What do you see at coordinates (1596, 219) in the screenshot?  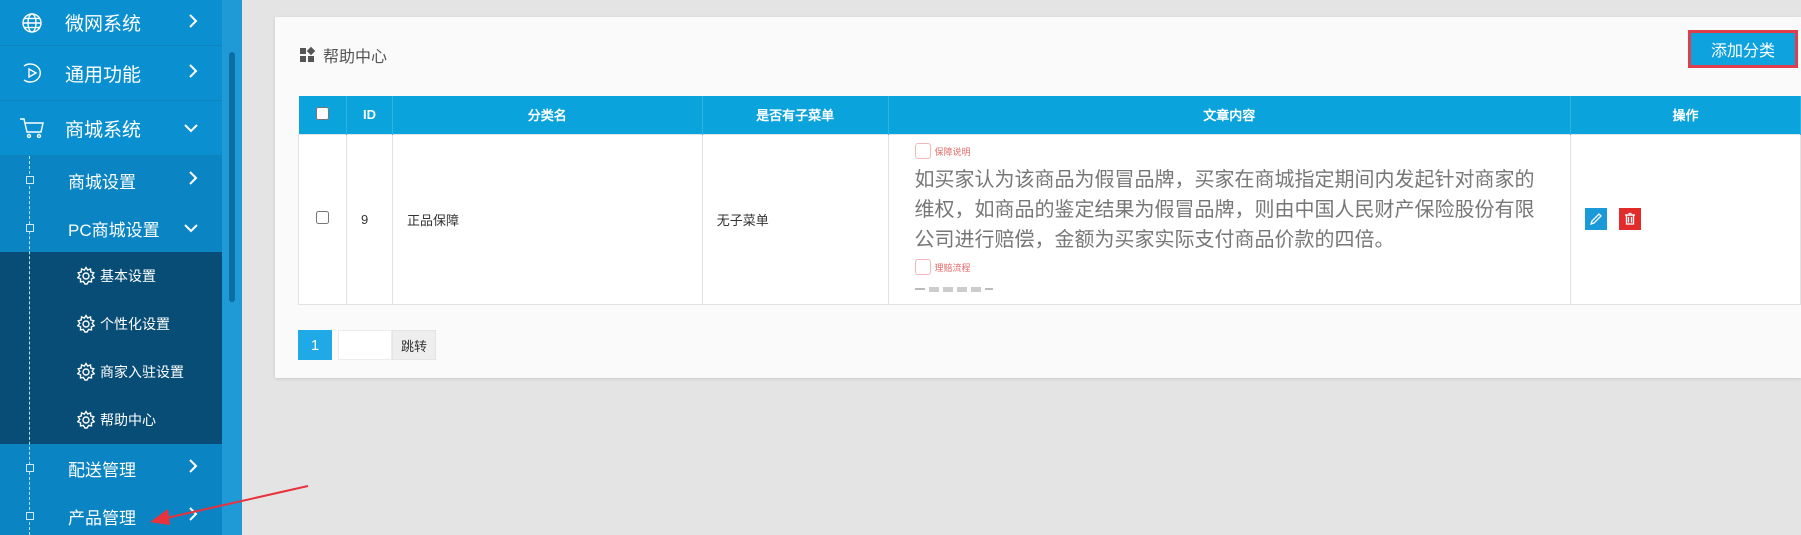 I see `edit-icon` at bounding box center [1596, 219].